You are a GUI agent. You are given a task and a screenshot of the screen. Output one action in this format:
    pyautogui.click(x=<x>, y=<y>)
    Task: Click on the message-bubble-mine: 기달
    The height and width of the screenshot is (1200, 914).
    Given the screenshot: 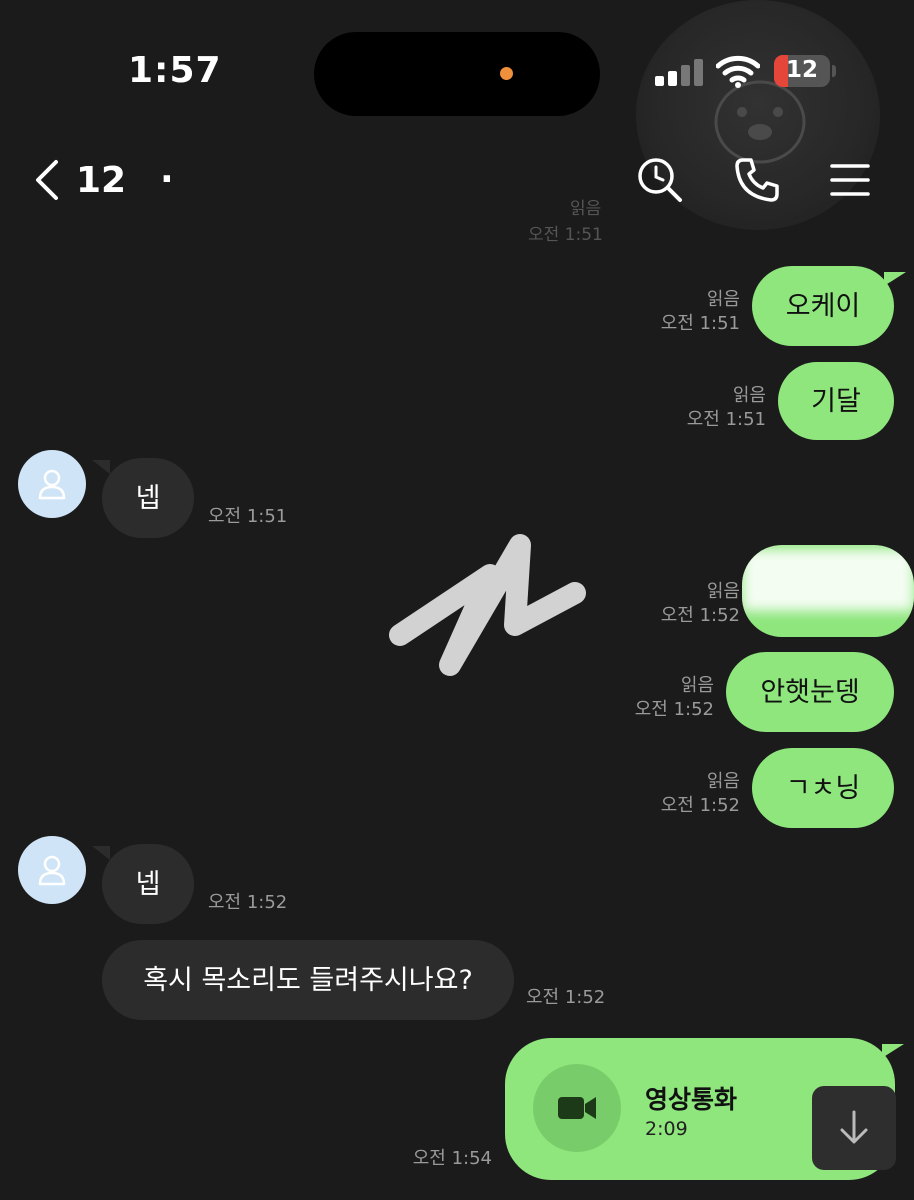 What is the action you would take?
    pyautogui.click(x=836, y=401)
    